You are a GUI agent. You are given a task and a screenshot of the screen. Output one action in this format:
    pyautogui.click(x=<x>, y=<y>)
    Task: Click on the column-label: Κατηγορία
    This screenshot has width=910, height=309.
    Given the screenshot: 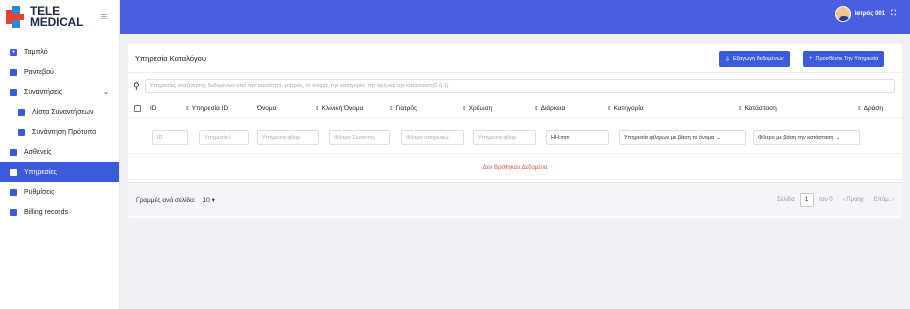 What is the action you would take?
    pyautogui.click(x=628, y=108)
    